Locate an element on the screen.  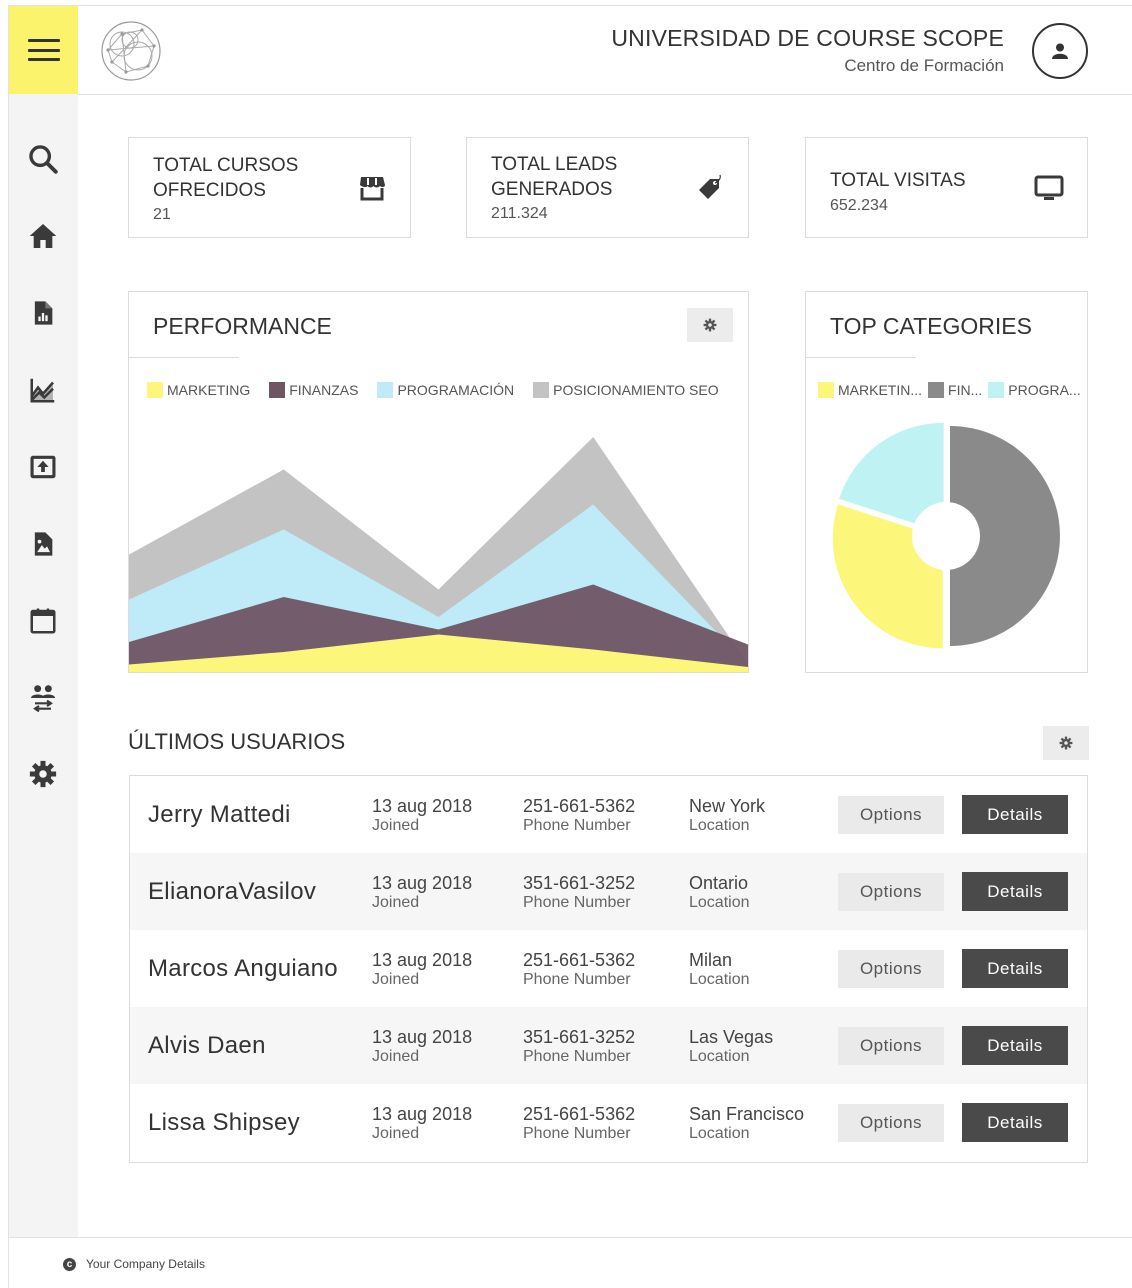
legend-item-marketing: MARKETING is located at coordinates (198, 390).